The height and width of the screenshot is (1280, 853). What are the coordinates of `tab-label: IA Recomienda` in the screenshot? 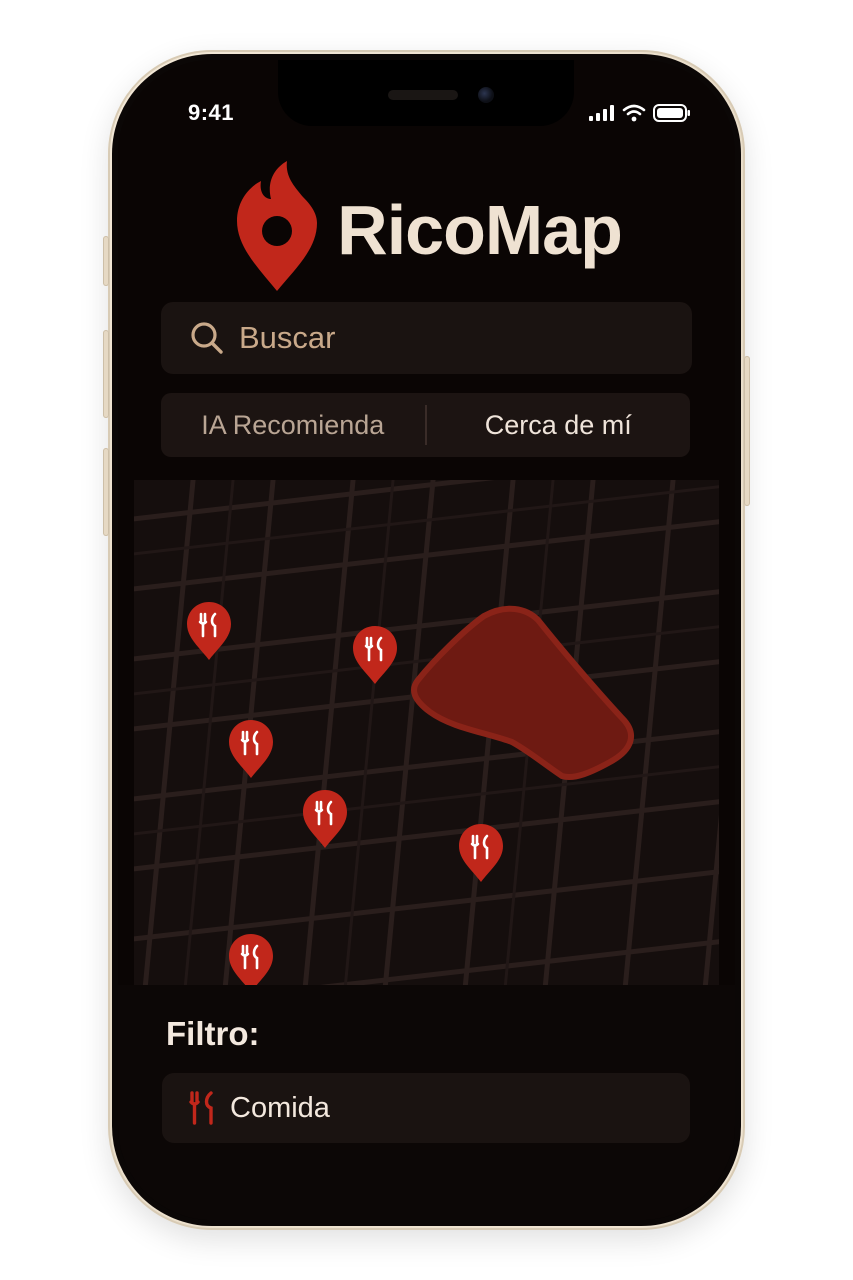 It's located at (293, 424).